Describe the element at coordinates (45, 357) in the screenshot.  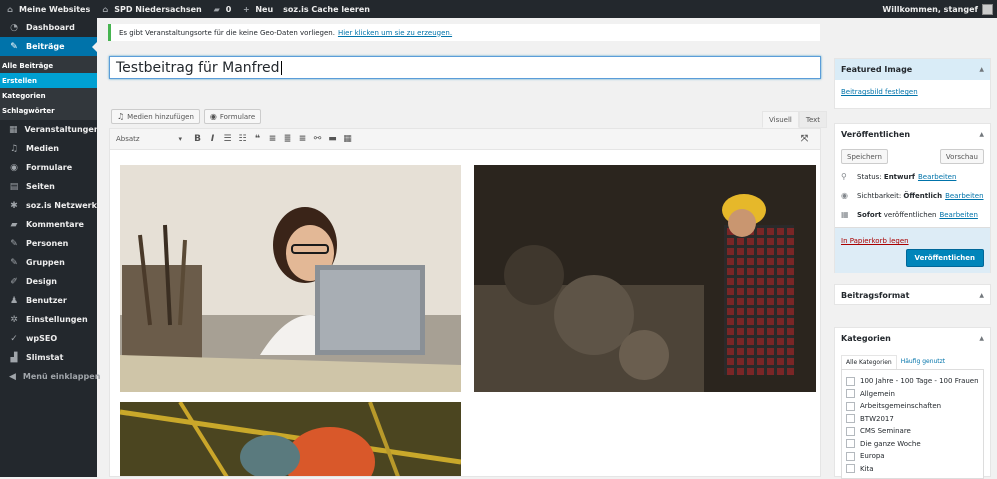
I see `sidebar-item-label: Slimstat` at that location.